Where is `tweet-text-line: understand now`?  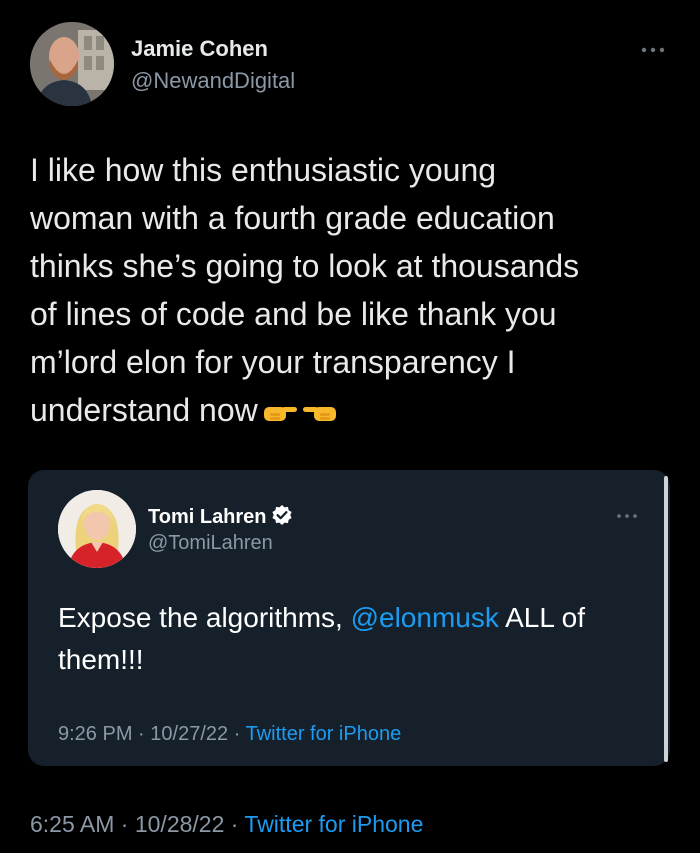
tweet-text-line: understand now is located at coordinates (144, 410).